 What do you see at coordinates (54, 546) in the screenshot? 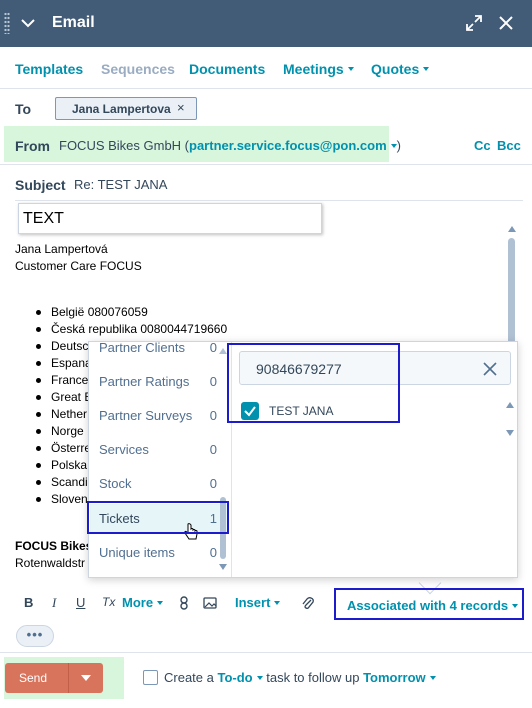
I see `signature-company: FOCUS Bikes` at bounding box center [54, 546].